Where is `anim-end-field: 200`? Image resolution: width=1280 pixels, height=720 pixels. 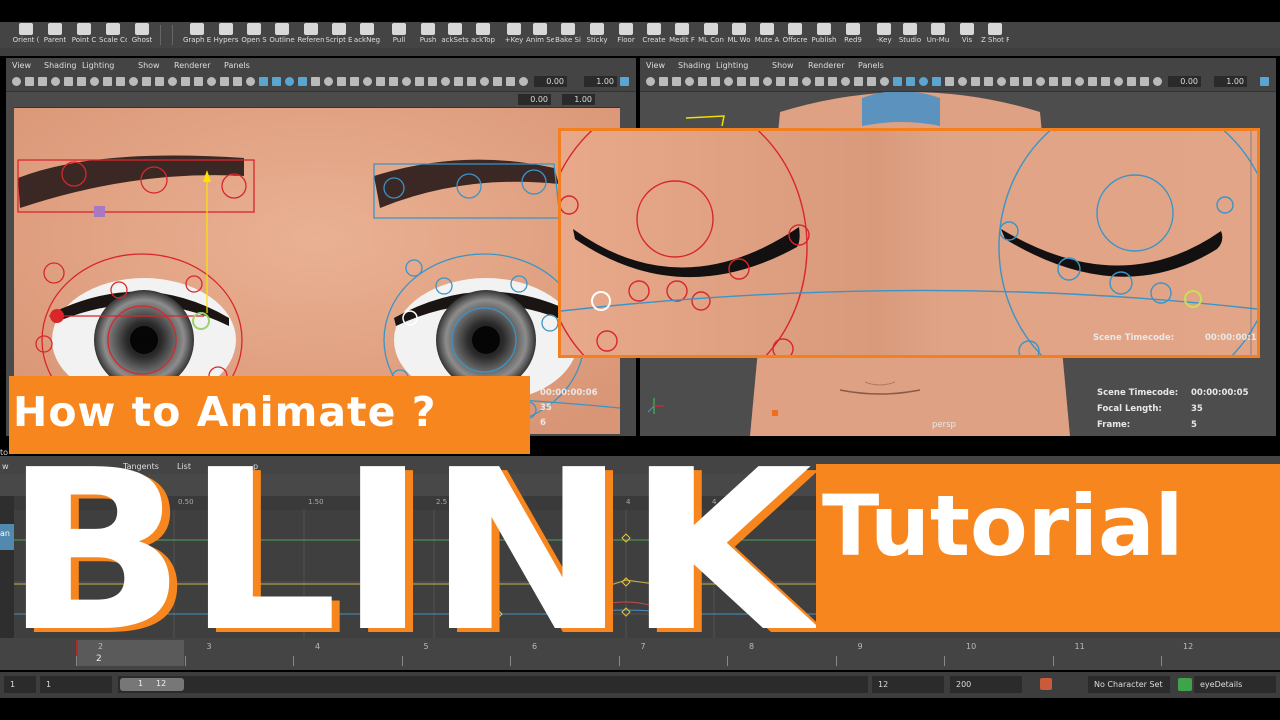 anim-end-field: 200 is located at coordinates (986, 684).